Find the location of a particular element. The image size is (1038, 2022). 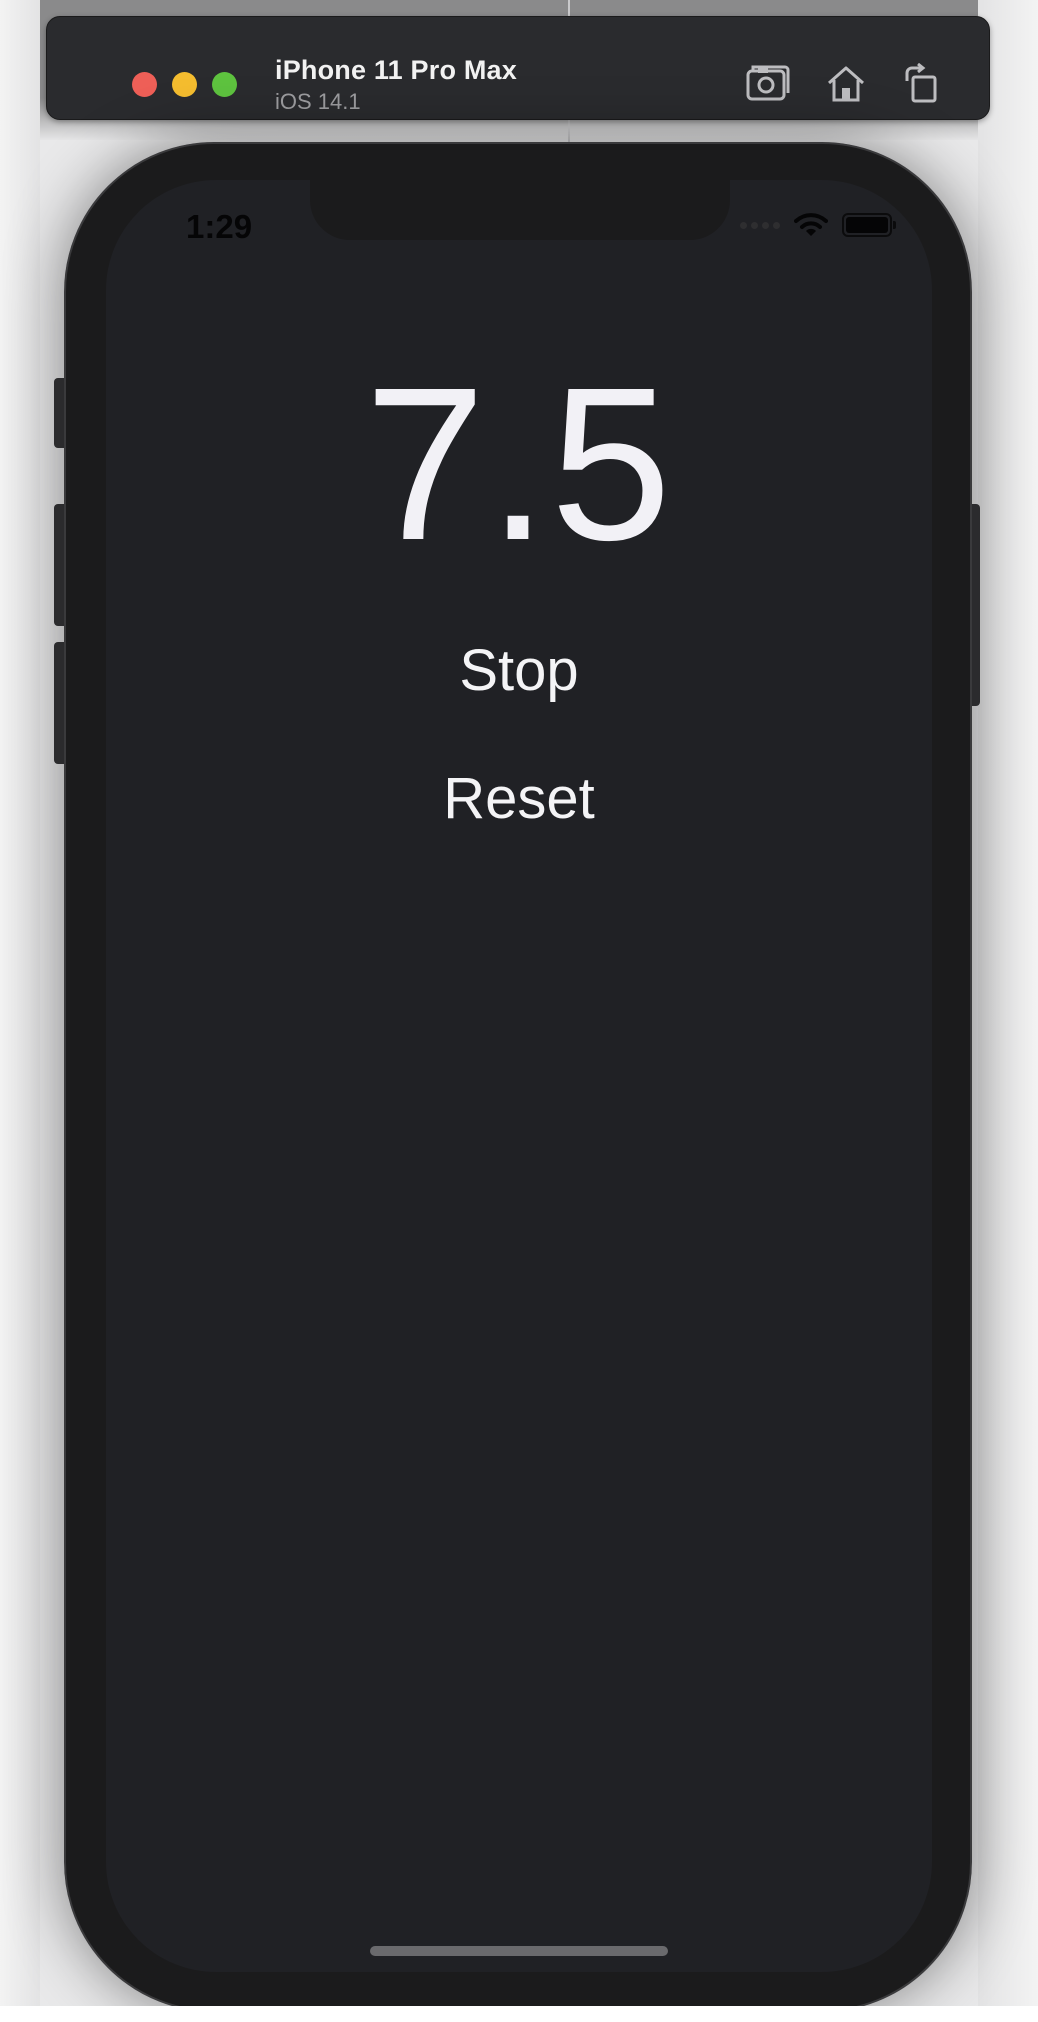

stop-button: Stop is located at coordinates (519, 671).